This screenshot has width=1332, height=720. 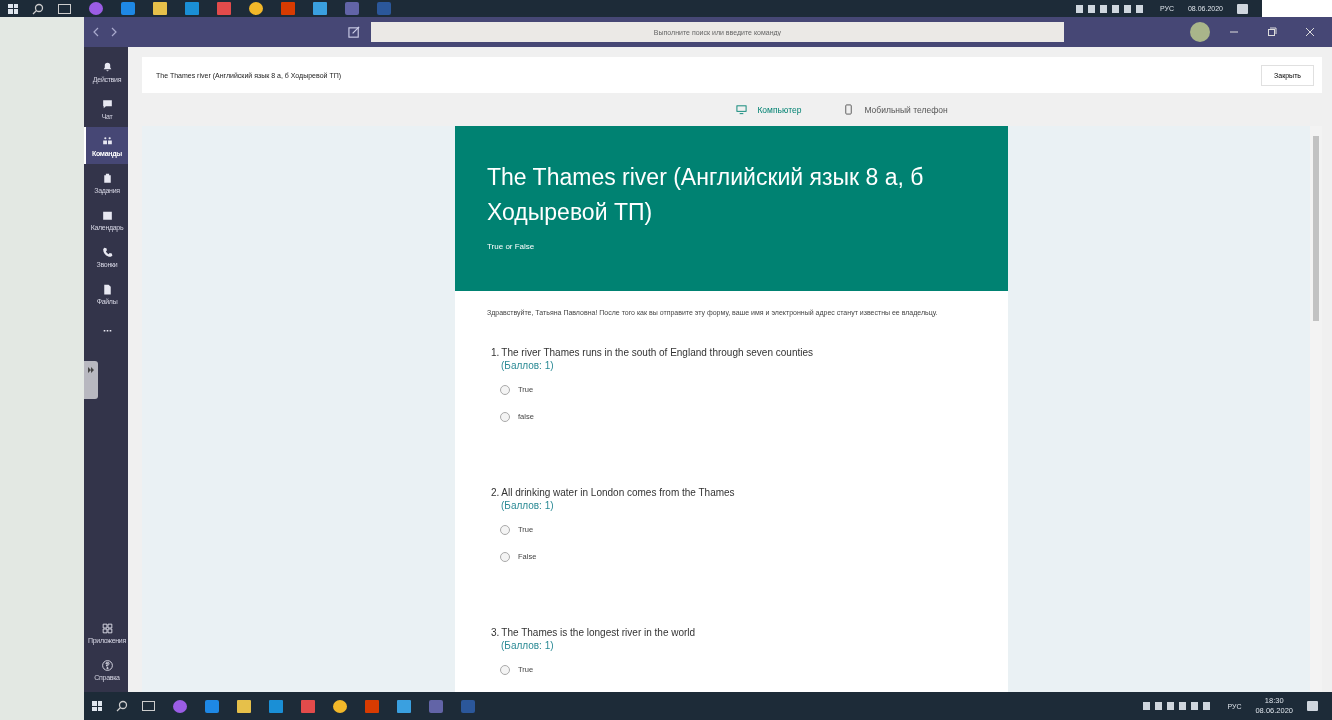 What do you see at coordinates (96, 32) in the screenshot?
I see `back-icon` at bounding box center [96, 32].